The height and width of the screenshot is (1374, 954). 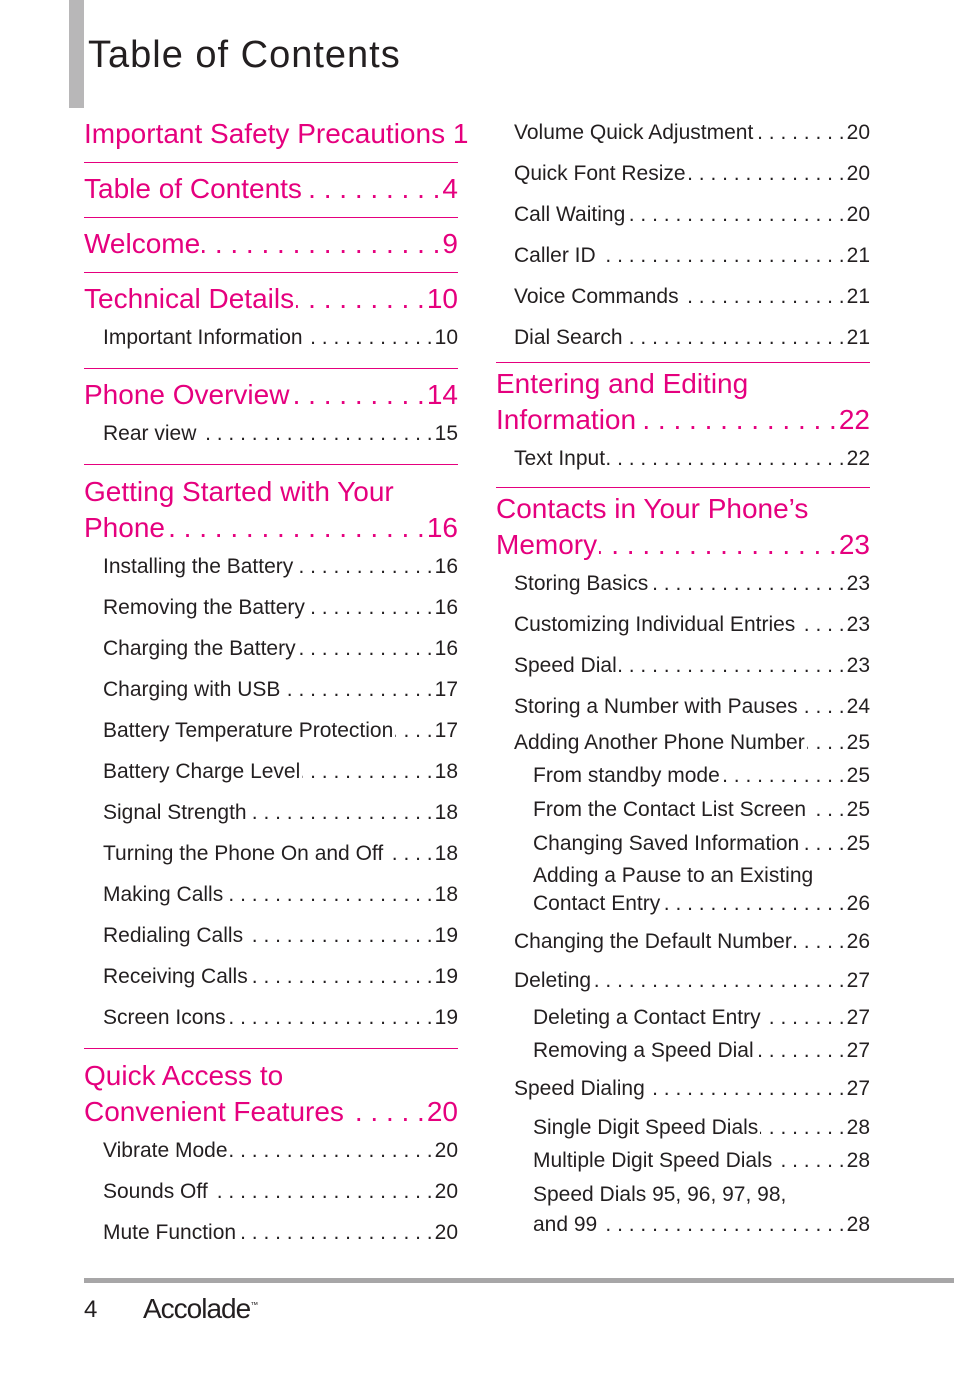 I want to click on toc-subitem: Deleting a Contact Entry 27, so click(x=683, y=1017).